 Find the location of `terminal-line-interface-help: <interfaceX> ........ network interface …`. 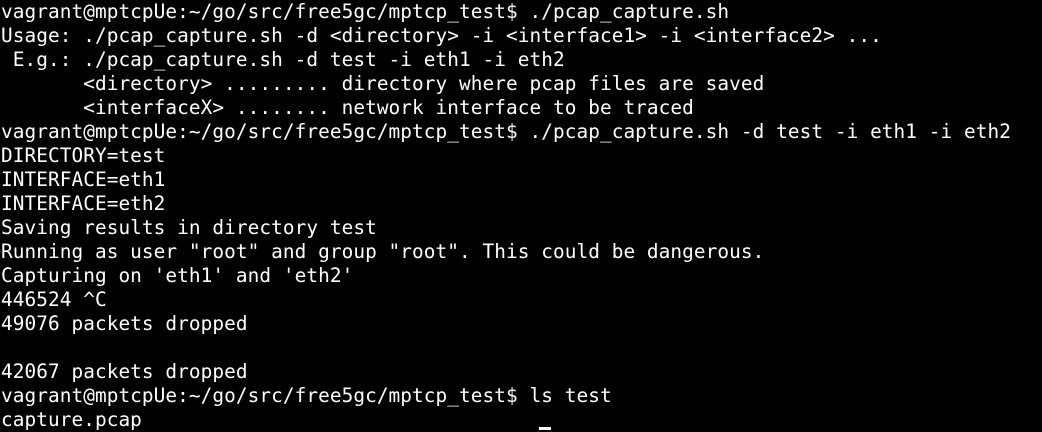

terminal-line-interface-help: <interfaceX> ........ network interface … is located at coordinates (347, 107).